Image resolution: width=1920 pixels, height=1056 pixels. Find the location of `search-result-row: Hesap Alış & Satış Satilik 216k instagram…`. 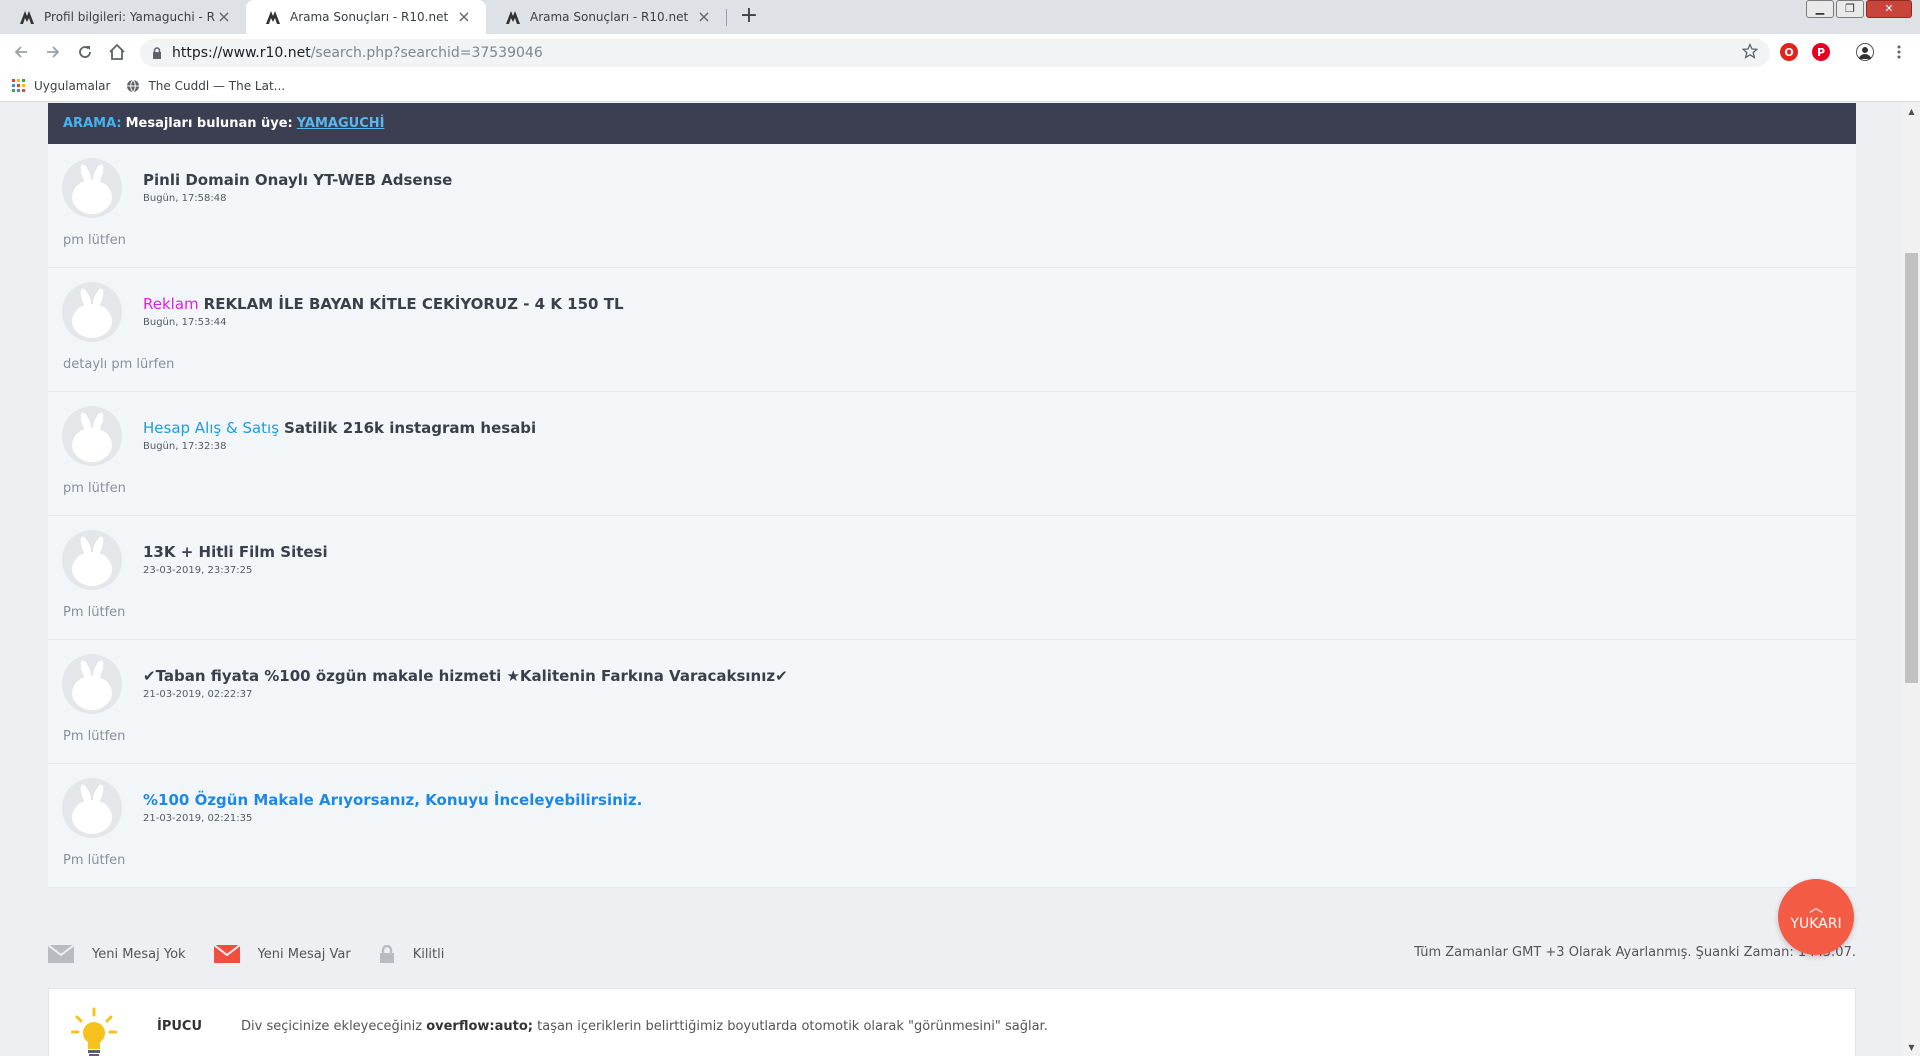

search-result-row: Hesap Alış & Satış Satilik 216k instagram… is located at coordinates (952, 454).